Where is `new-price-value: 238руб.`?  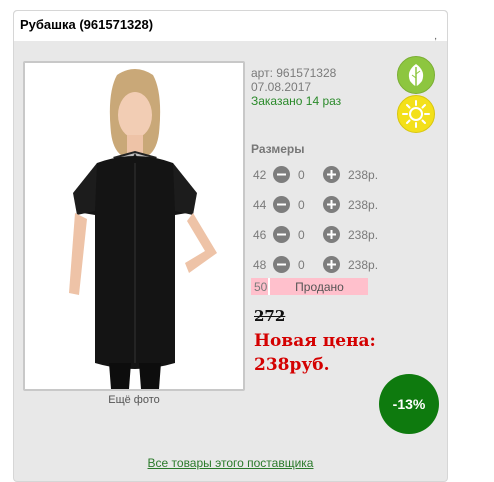
new-price-value: 238руб. is located at coordinates (292, 365).